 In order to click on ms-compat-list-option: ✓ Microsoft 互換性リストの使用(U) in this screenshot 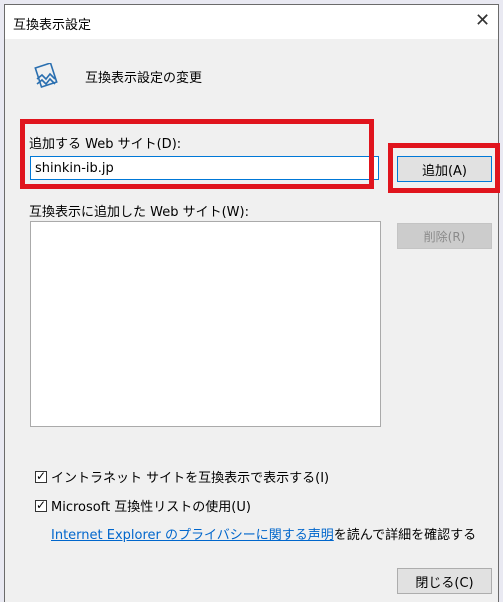, I will do `click(143, 505)`.